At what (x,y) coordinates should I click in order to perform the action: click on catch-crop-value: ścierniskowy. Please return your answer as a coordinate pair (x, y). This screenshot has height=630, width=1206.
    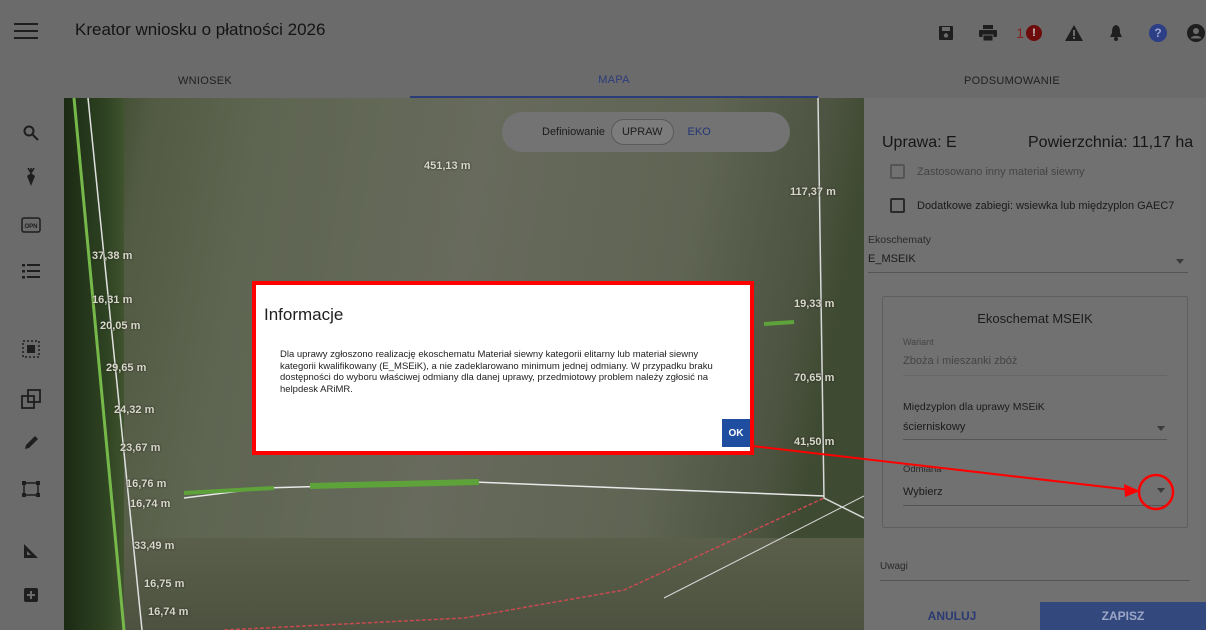
    Looking at the image, I should click on (934, 427).